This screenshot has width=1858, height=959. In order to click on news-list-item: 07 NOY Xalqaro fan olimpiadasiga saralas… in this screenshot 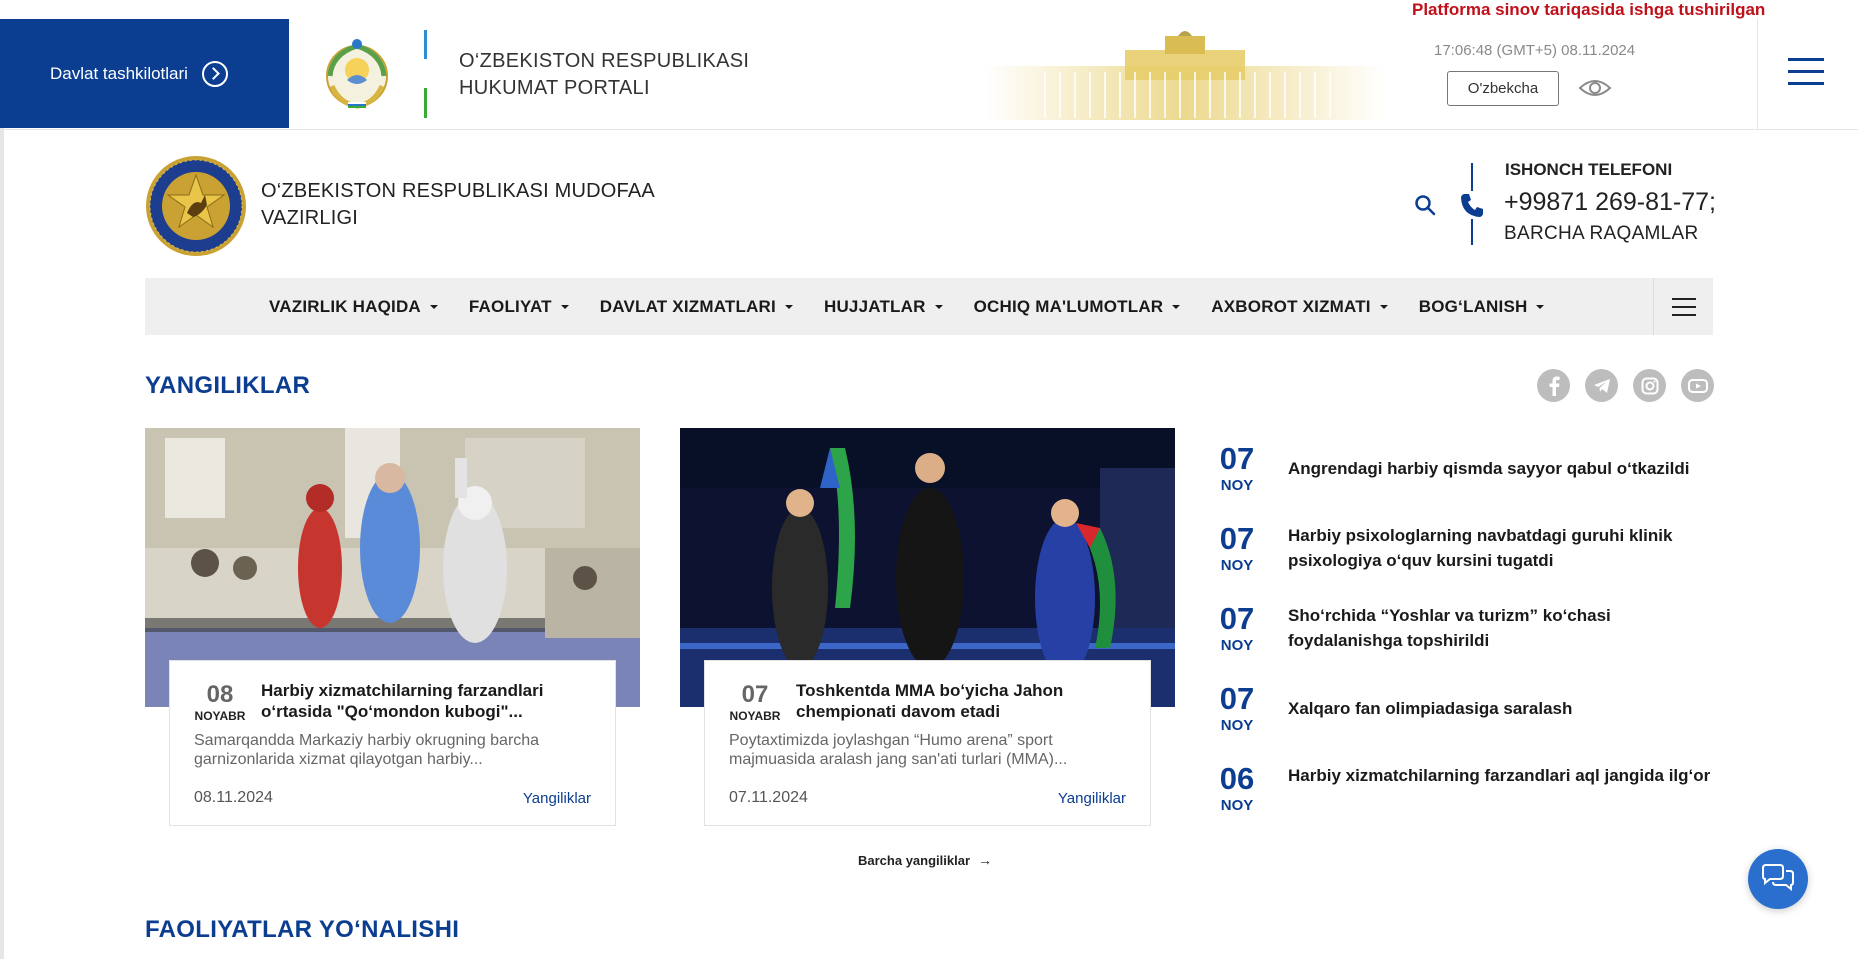, I will do `click(1467, 713)`.